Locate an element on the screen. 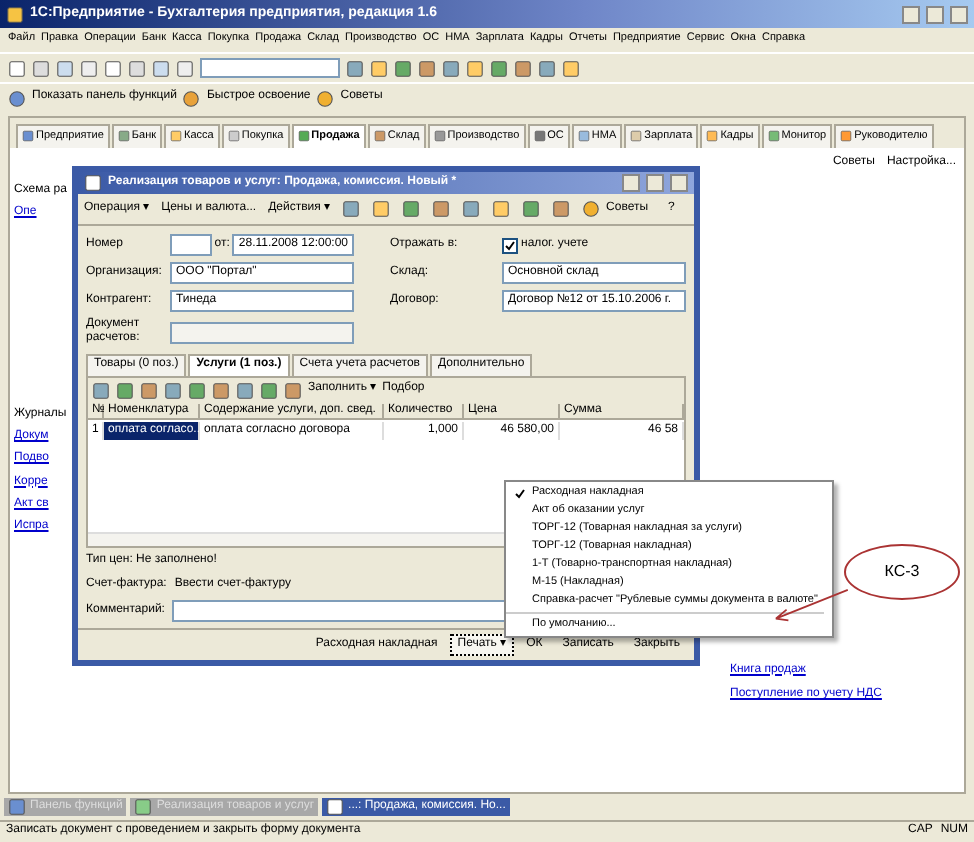 Image resolution: width=974 pixels, height=842 pixels. document-icon is located at coordinates (93, 182).